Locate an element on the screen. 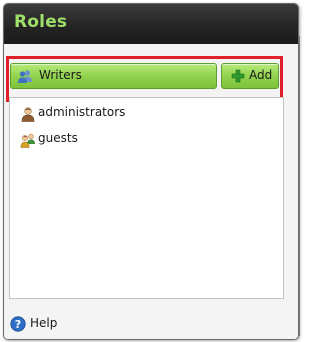 The height and width of the screenshot is (342, 320). plus-icon is located at coordinates (238, 76).